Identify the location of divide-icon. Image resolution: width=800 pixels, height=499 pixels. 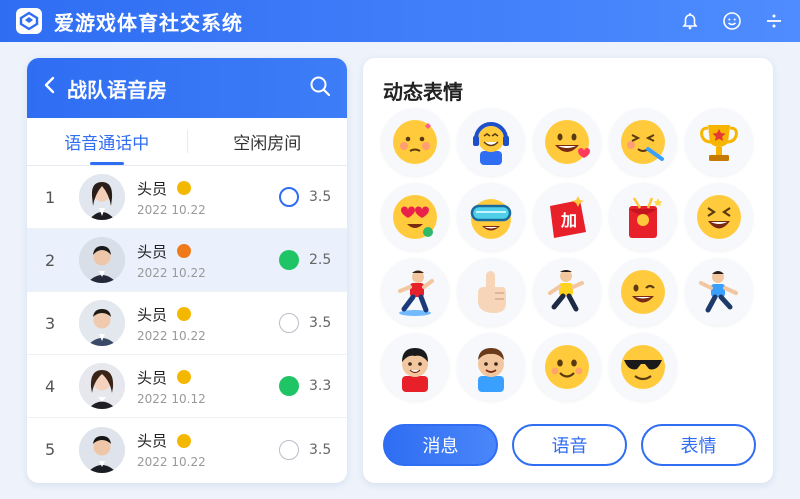
(774, 21).